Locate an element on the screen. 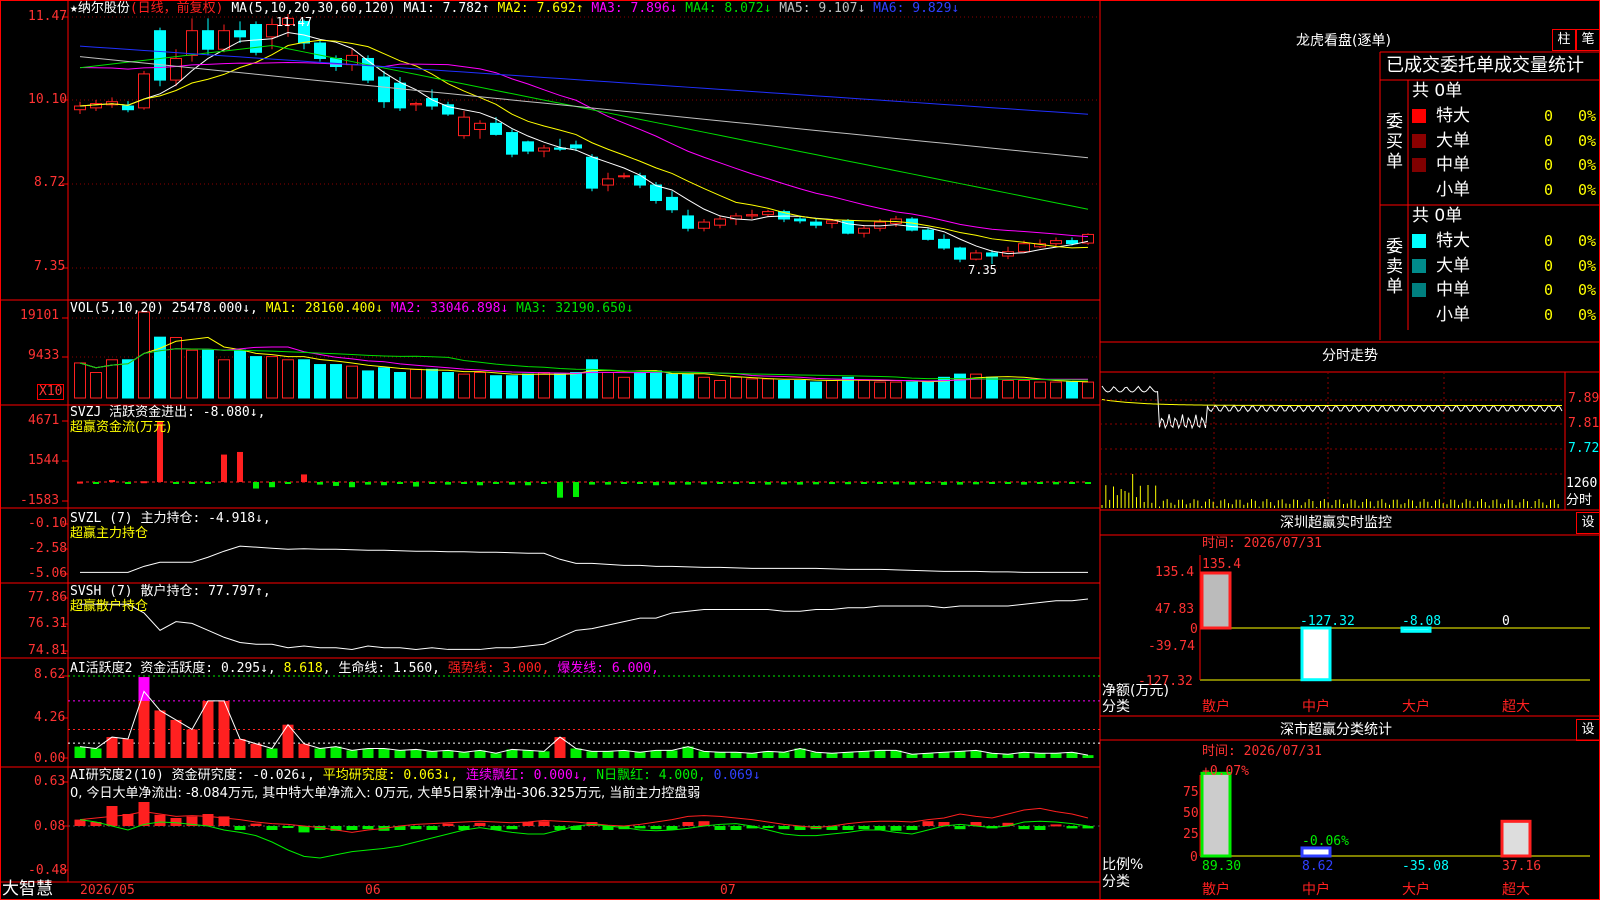 The image size is (1600, 900). brand-logo: 大智慧 is located at coordinates (27, 889).